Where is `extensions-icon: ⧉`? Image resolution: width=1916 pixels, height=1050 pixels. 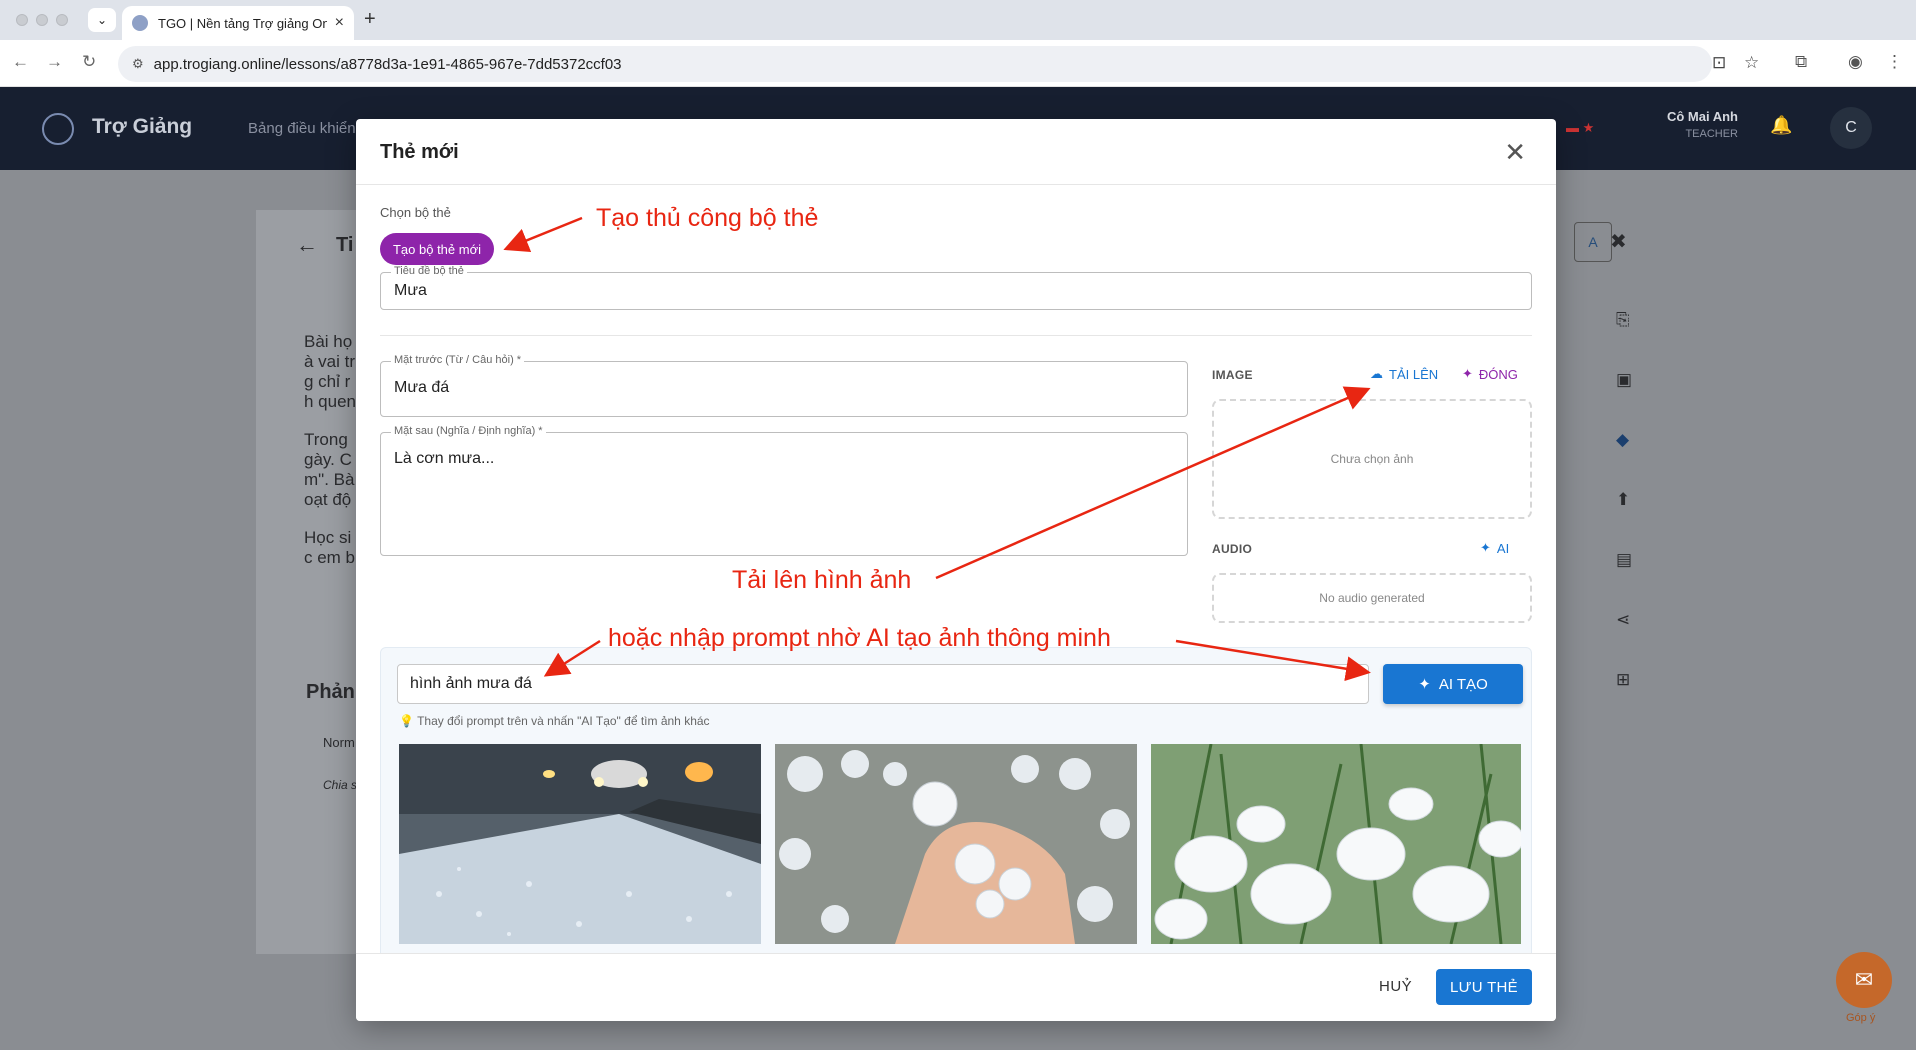
extensions-icon: ⧉ is located at coordinates (1801, 62).